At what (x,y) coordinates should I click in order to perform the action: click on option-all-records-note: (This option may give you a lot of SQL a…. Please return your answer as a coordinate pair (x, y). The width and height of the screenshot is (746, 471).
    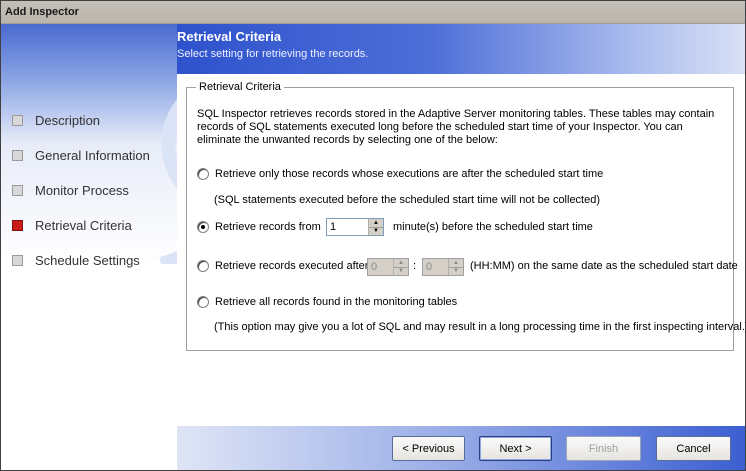
    Looking at the image, I should click on (480, 327).